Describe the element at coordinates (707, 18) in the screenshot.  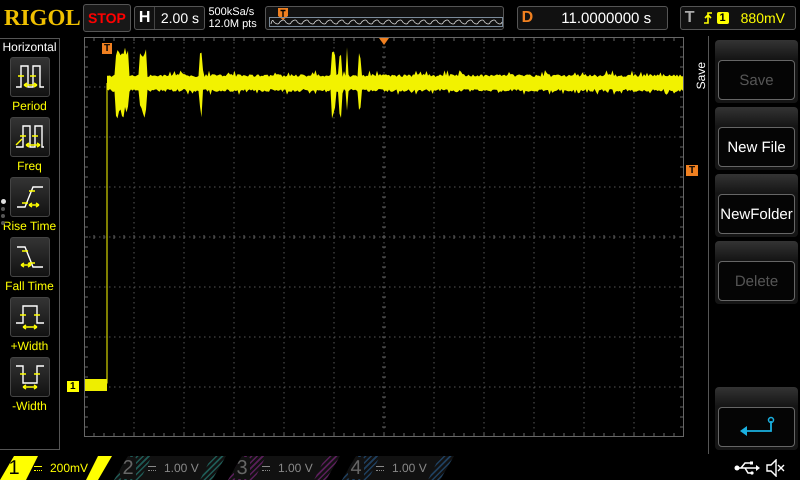
I see `rising-edge-icon` at that location.